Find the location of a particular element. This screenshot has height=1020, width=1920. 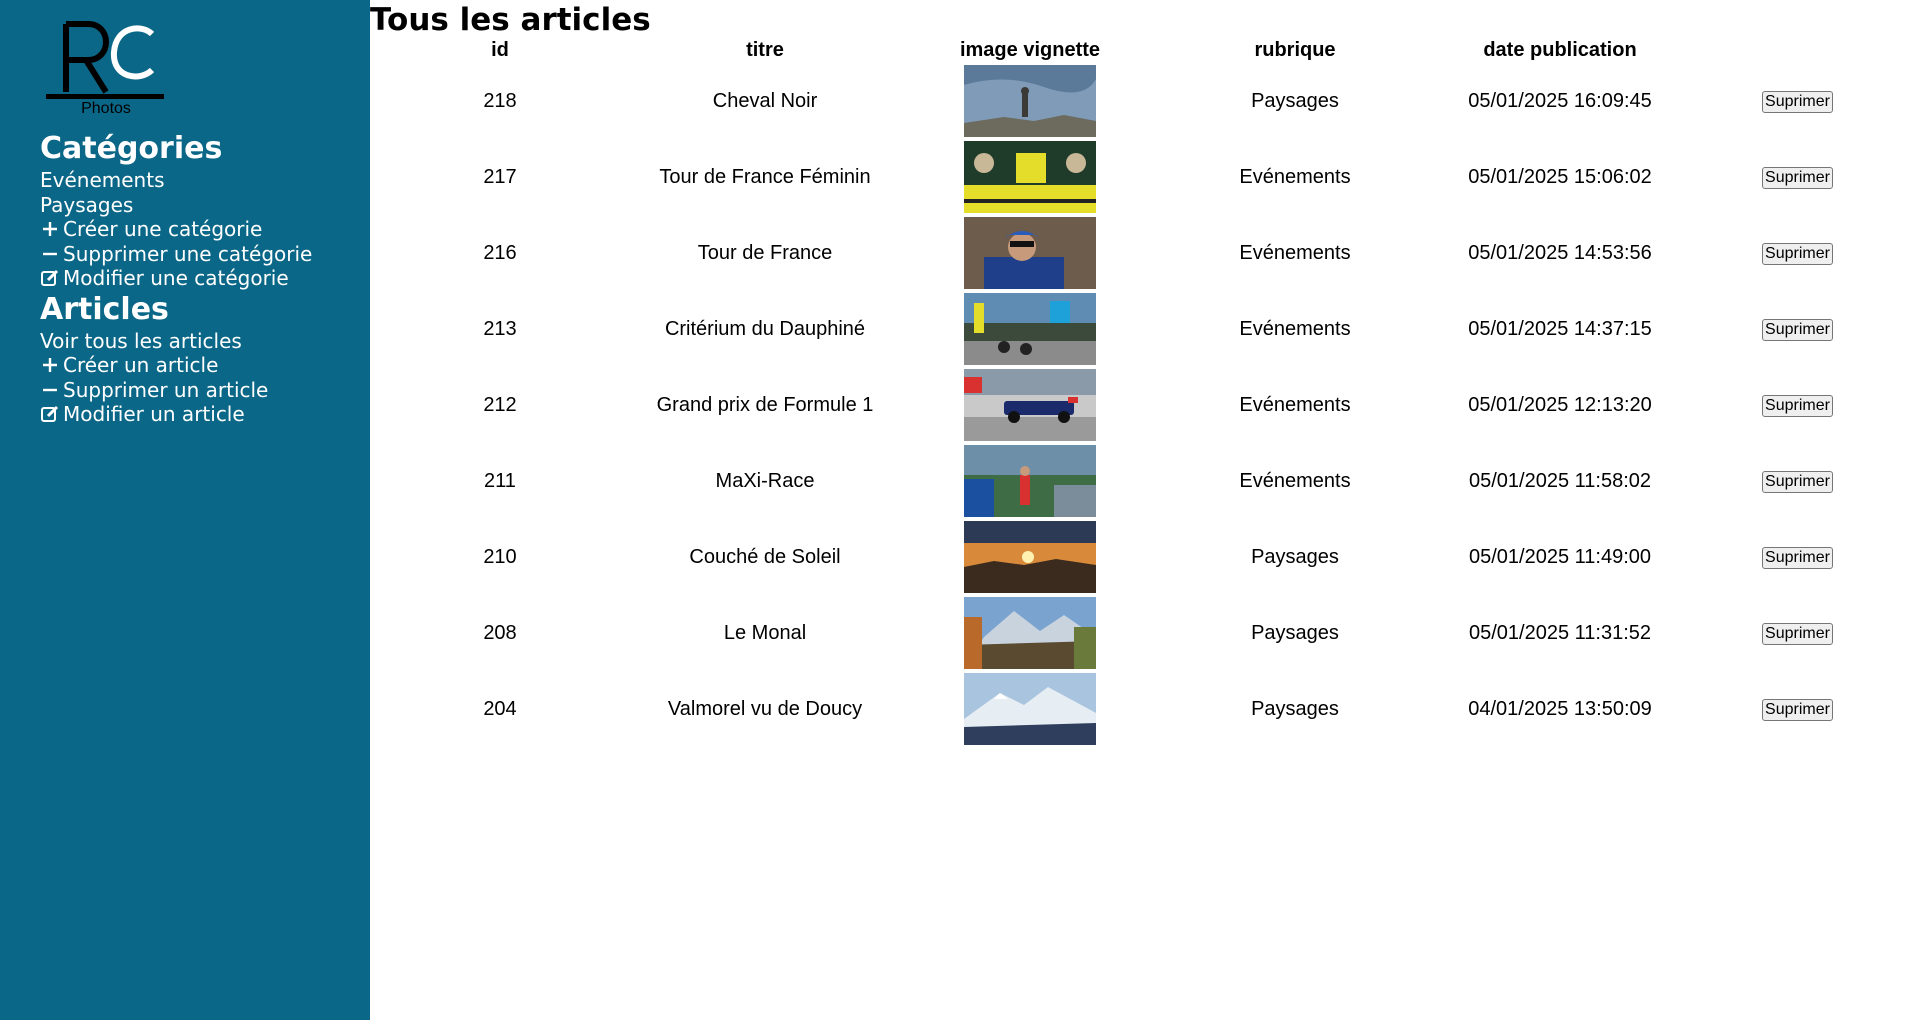

column-header-actions is located at coordinates (1797, 50).